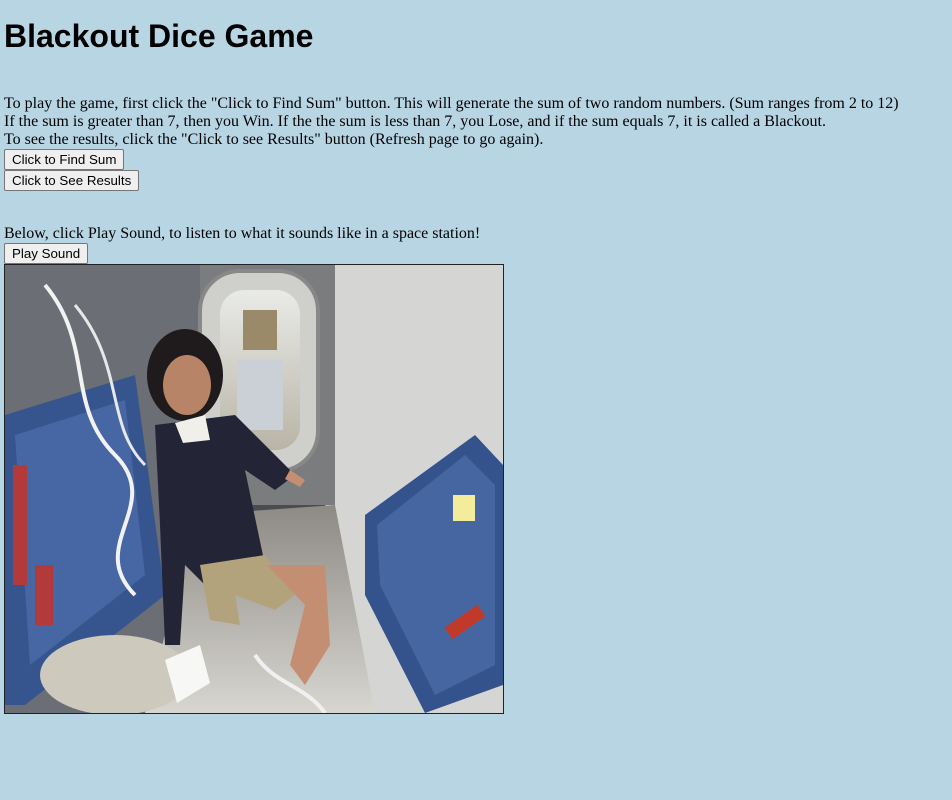  Describe the element at coordinates (159, 36) in the screenshot. I see `page-title: Blackout Dice Game` at that location.